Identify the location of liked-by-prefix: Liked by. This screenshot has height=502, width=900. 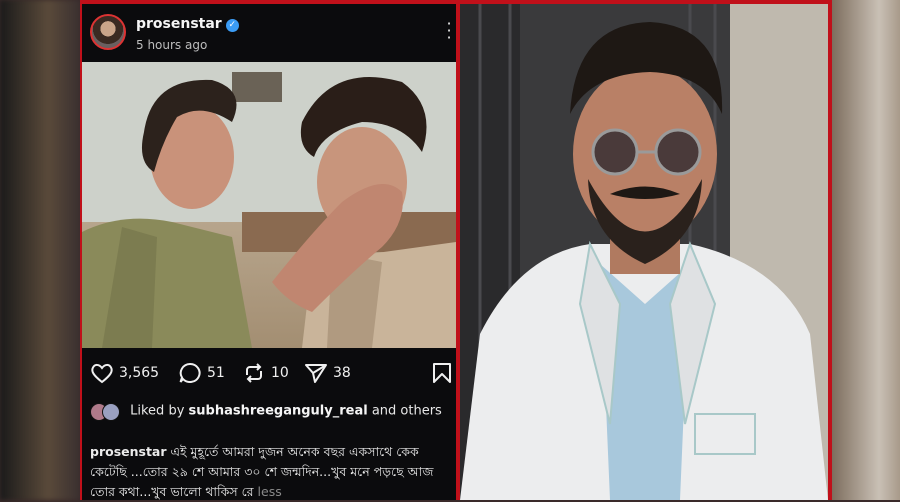
(157, 411).